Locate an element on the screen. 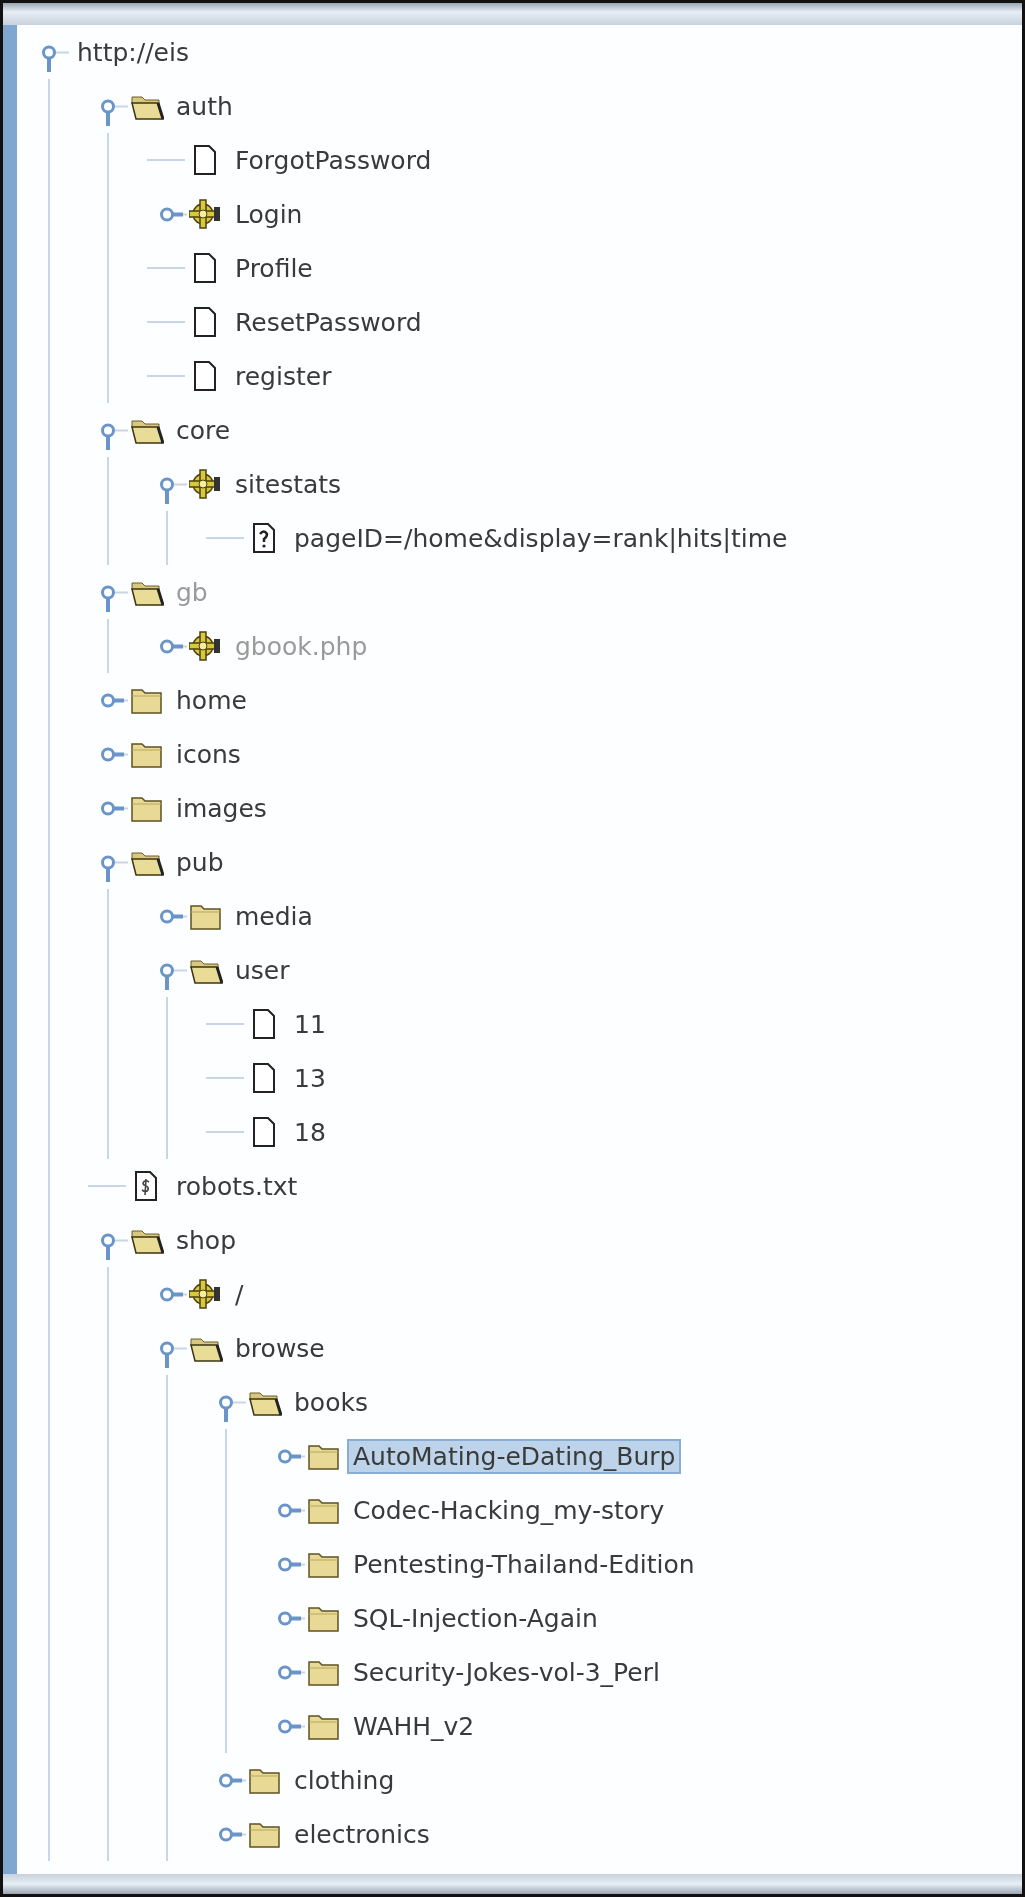 This screenshot has height=1897, width=1025. tree-item: ForgotPassword is located at coordinates (333, 160).